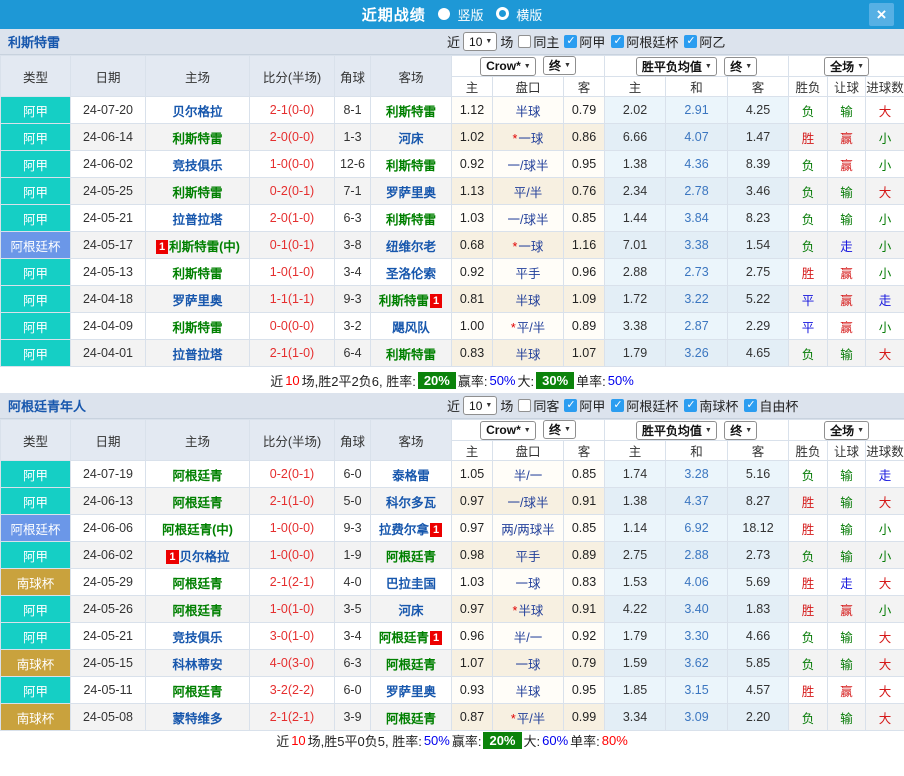 Image resolution: width=904 pixels, height=776 pixels. Describe the element at coordinates (411, 555) in the screenshot. I see `away-team: 阿根廷青` at that location.